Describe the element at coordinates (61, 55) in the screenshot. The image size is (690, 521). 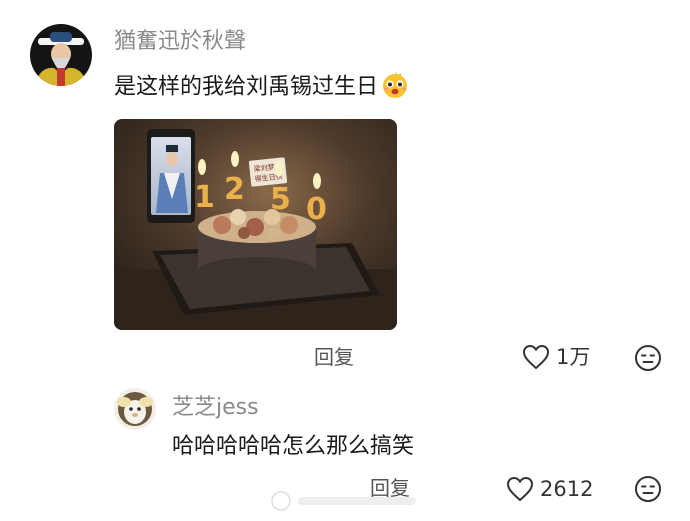
I see `commenter-avatar` at that location.